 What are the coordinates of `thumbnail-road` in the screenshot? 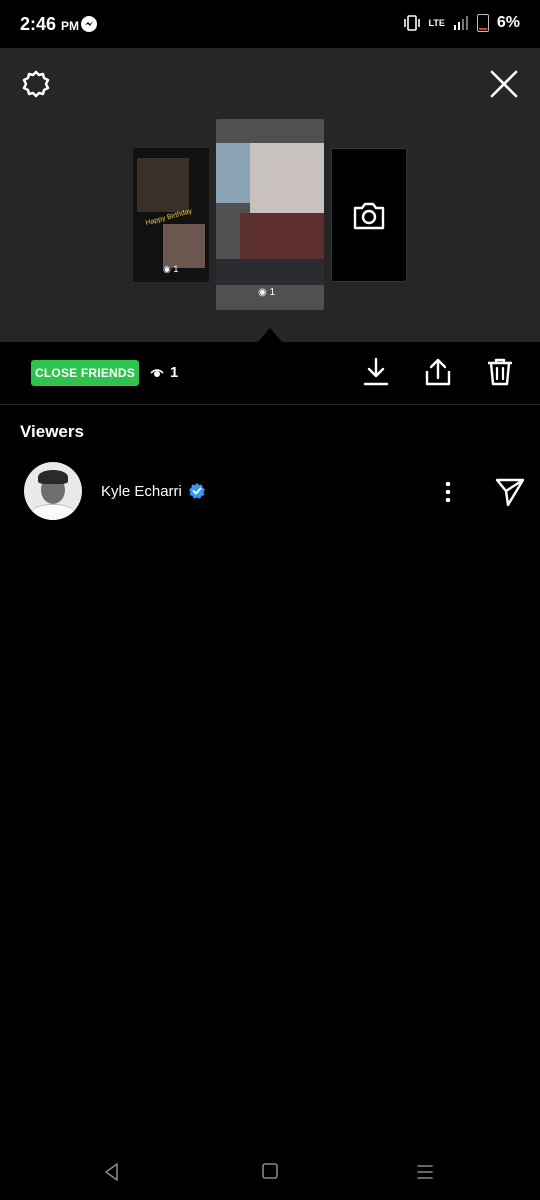 It's located at (270, 272).